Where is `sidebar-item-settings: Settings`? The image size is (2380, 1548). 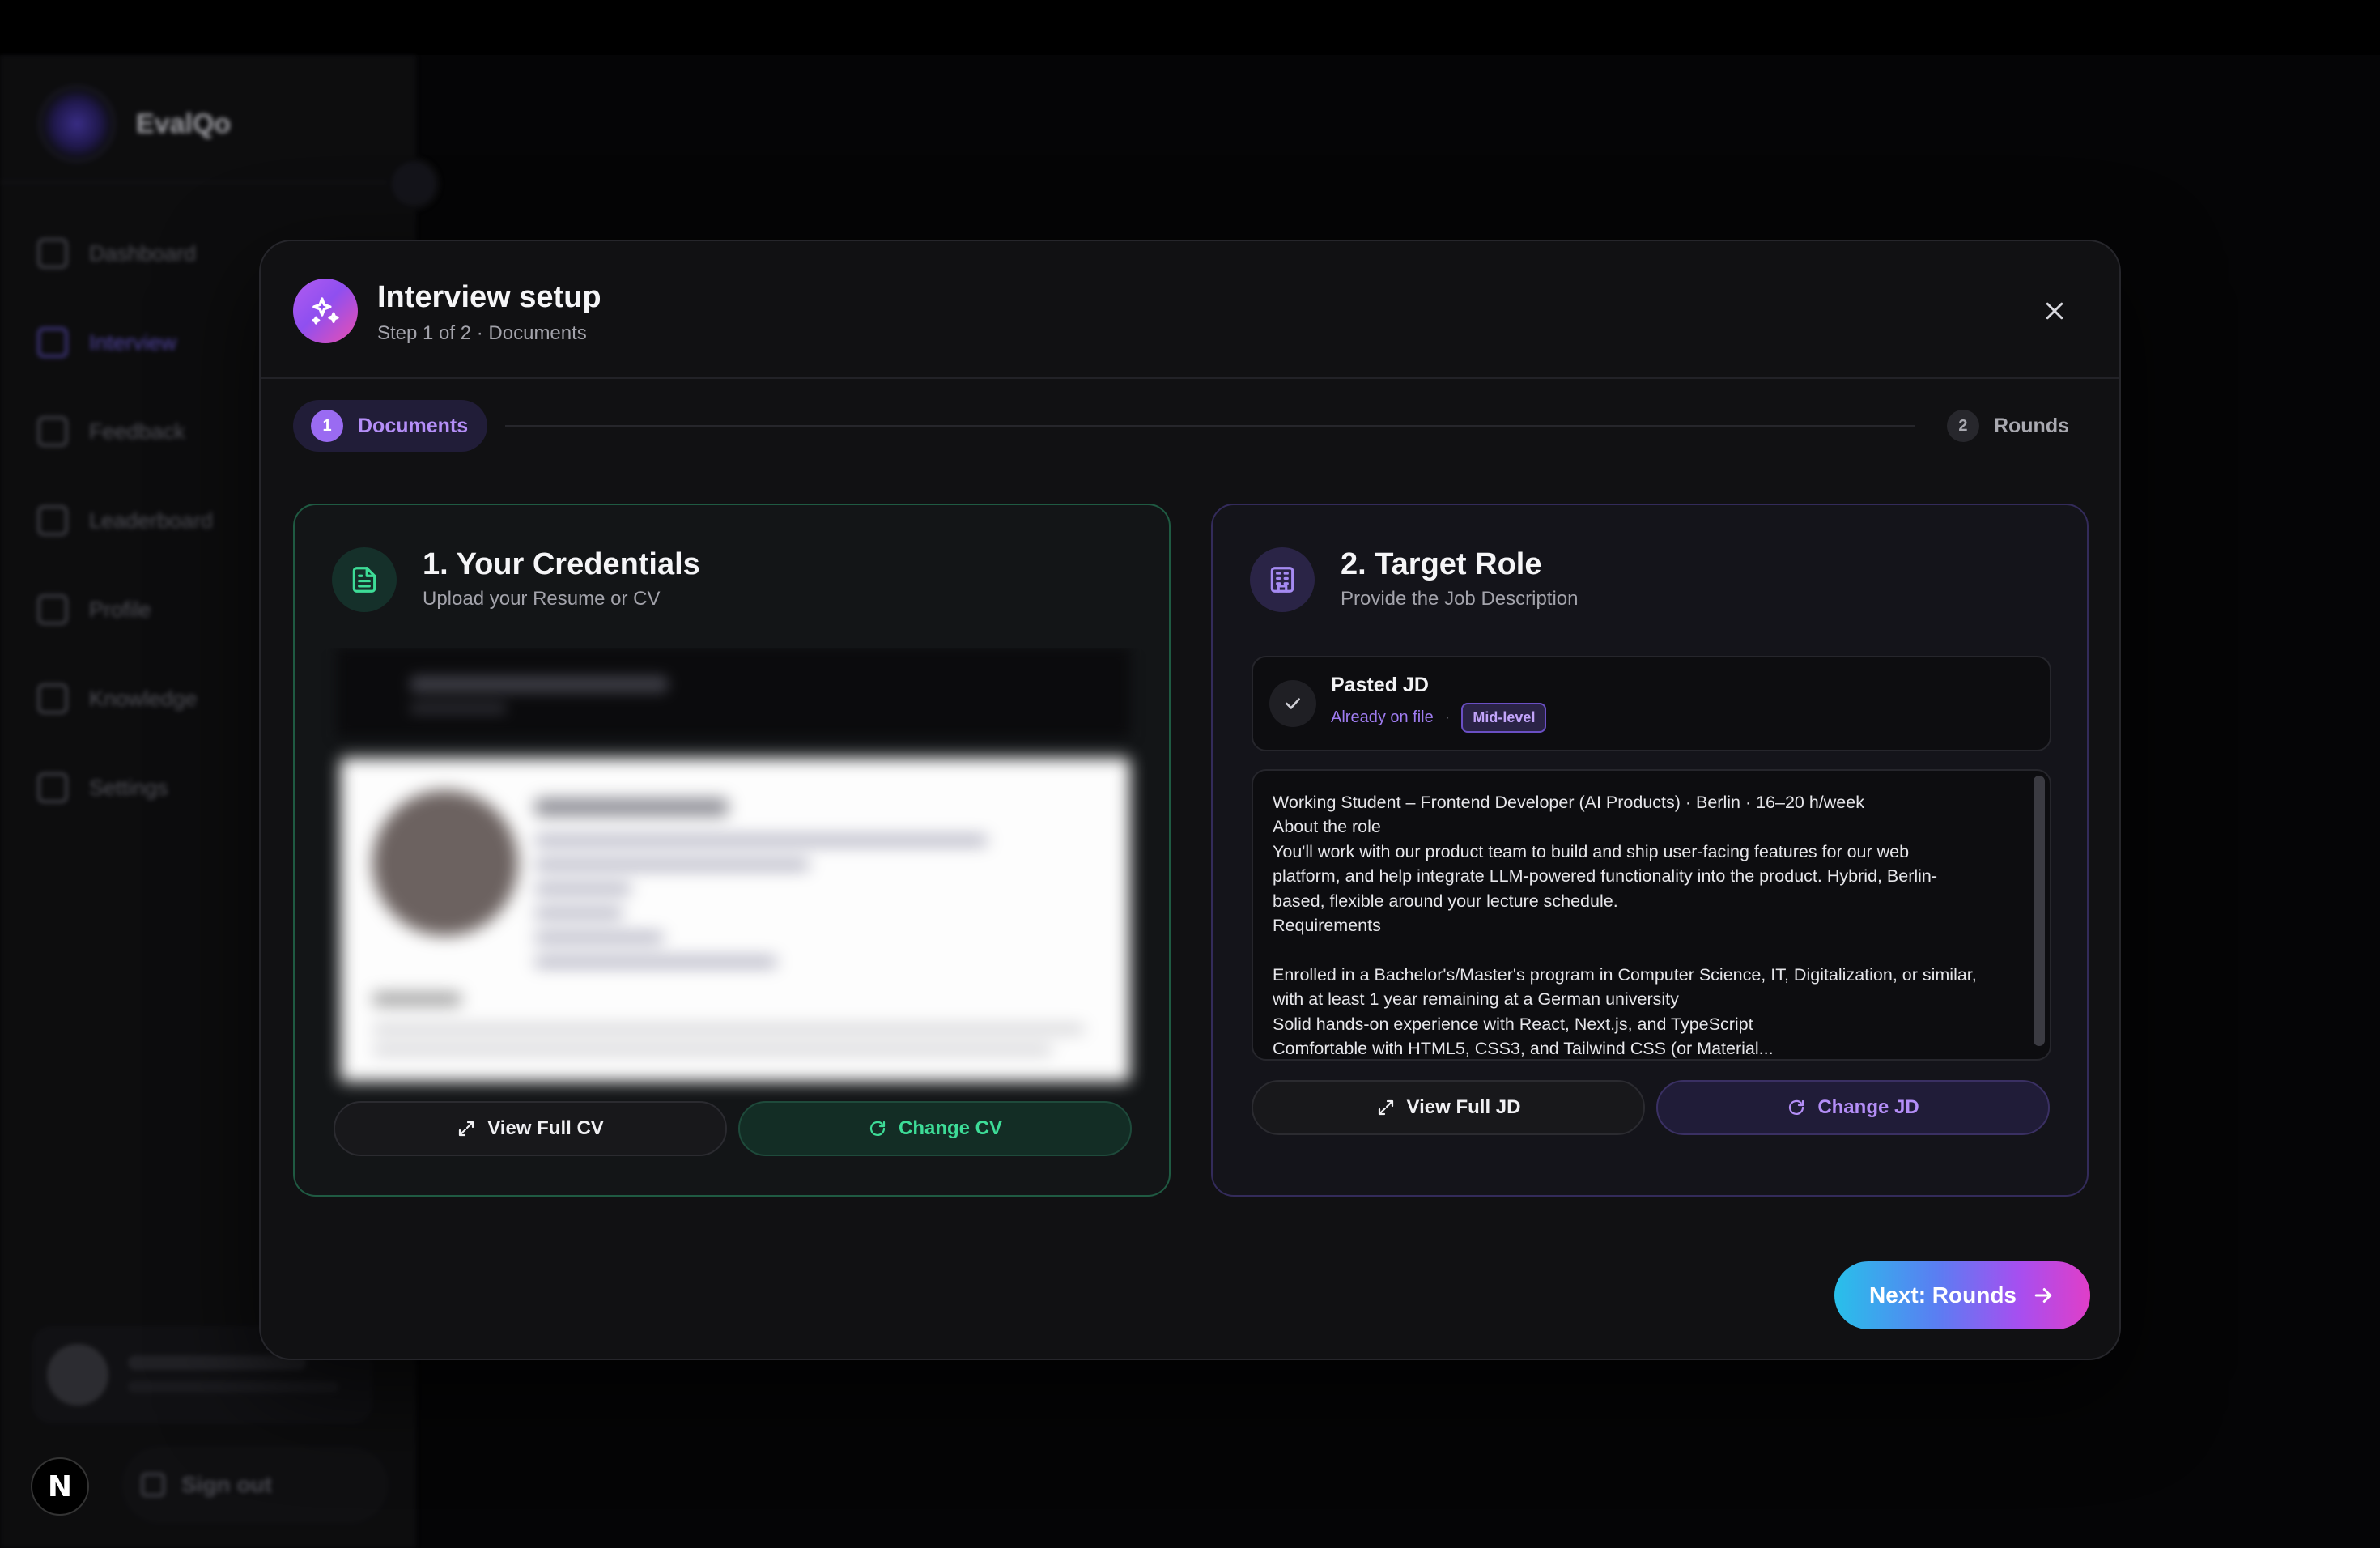
sidebar-item-settings: Settings is located at coordinates (125, 788).